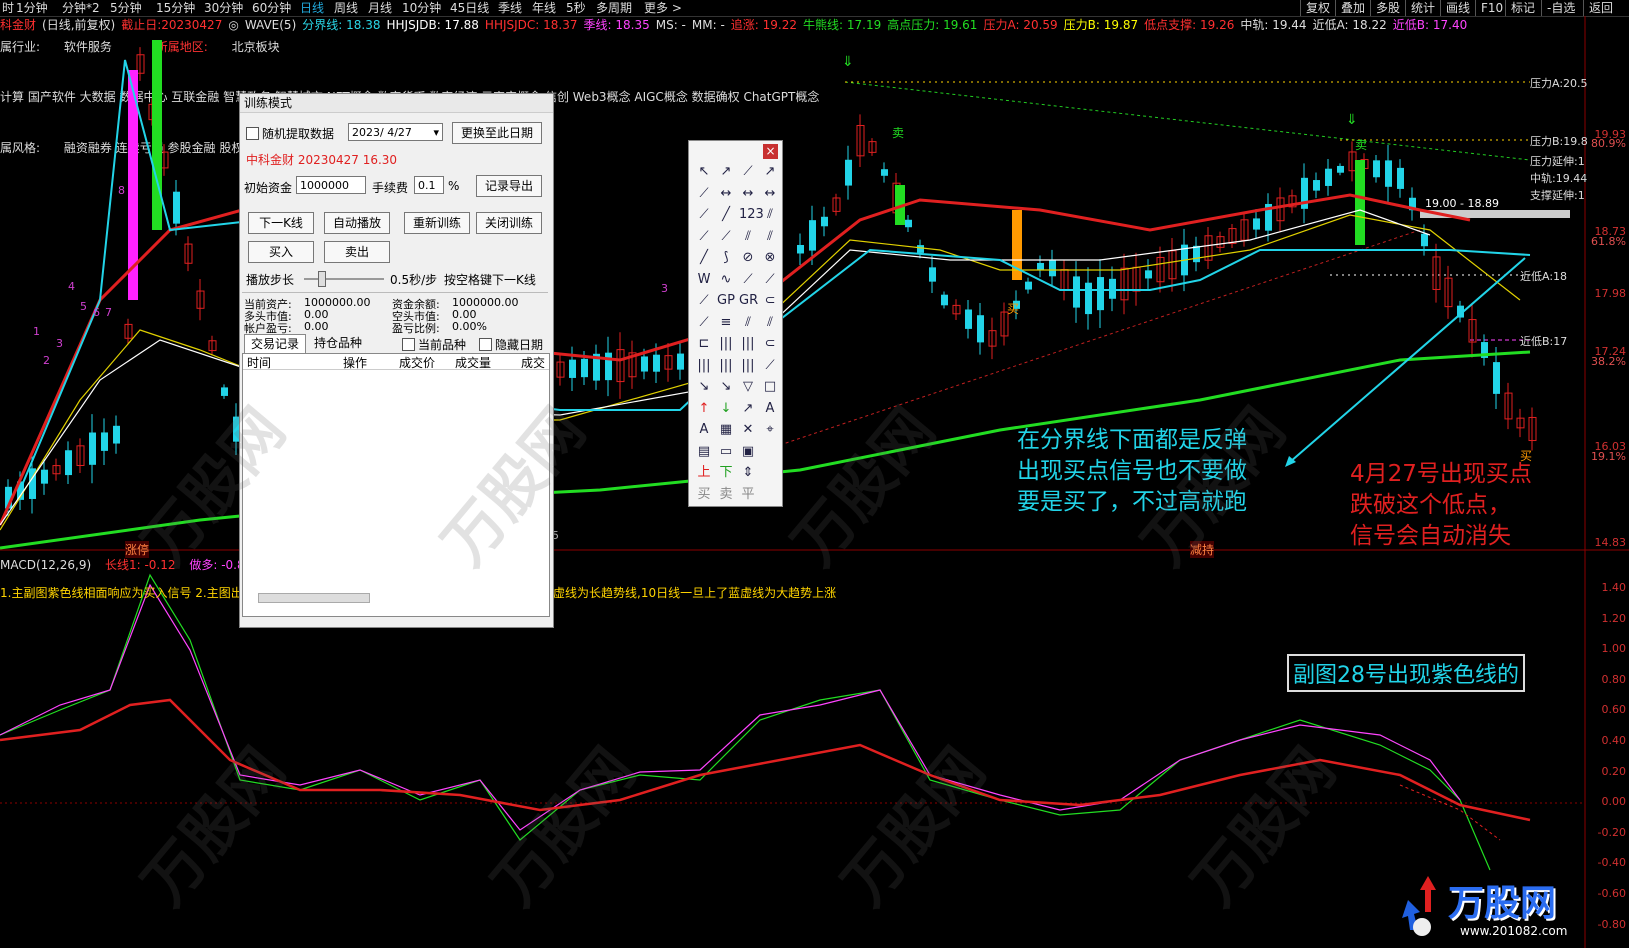  Describe the element at coordinates (473, 362) in the screenshot. I see `column-header: 成交量` at that location.